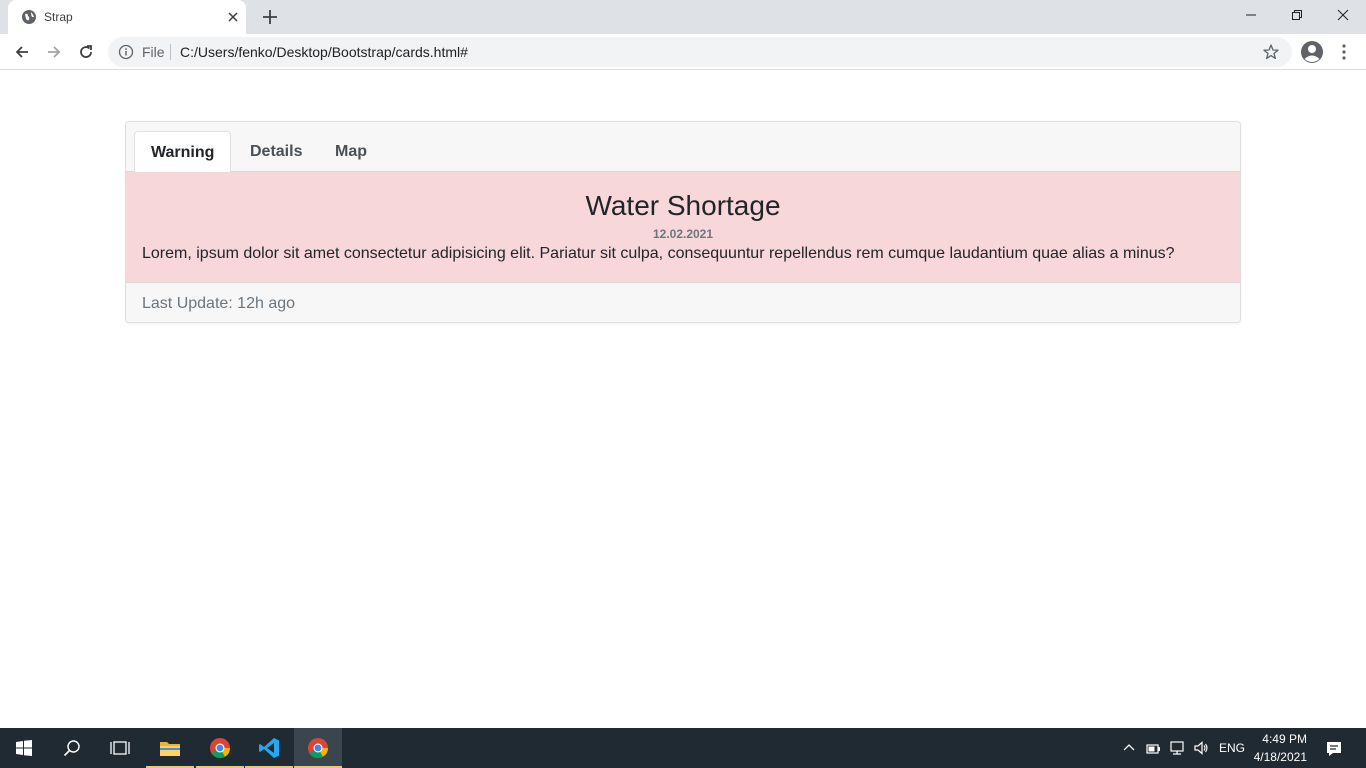 This screenshot has width=1366, height=768. I want to click on chrome-button, so click(220, 748).